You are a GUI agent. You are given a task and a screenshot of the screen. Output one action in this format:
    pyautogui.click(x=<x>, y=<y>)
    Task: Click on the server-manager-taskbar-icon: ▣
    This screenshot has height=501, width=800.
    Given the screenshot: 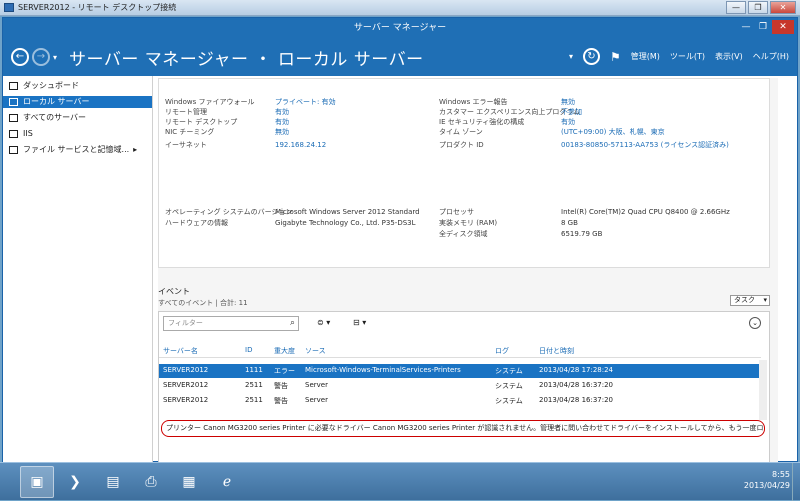 What is the action you would take?
    pyautogui.click(x=37, y=482)
    